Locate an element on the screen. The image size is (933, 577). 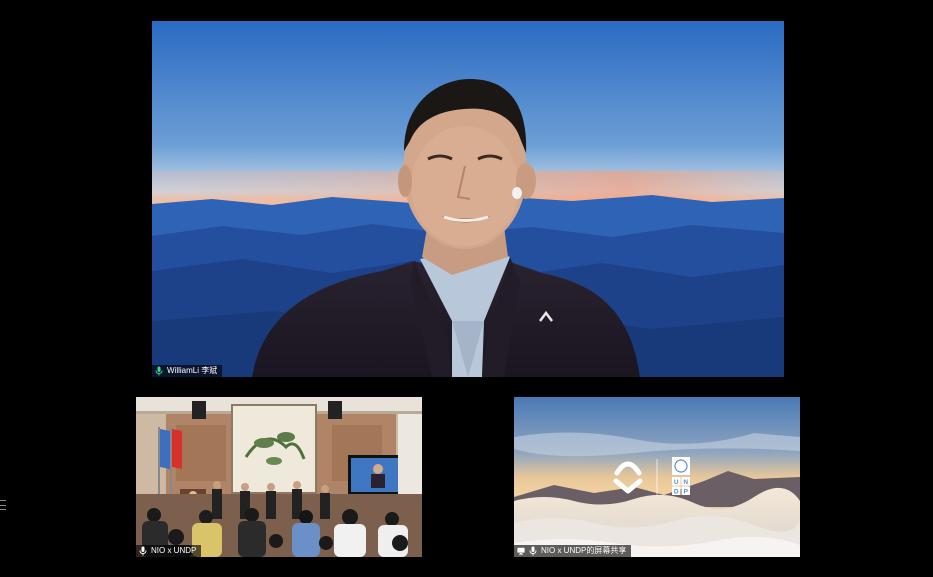
participant-name-tag: NIO x UNDP的屏幕共享 is located at coordinates (573, 551).